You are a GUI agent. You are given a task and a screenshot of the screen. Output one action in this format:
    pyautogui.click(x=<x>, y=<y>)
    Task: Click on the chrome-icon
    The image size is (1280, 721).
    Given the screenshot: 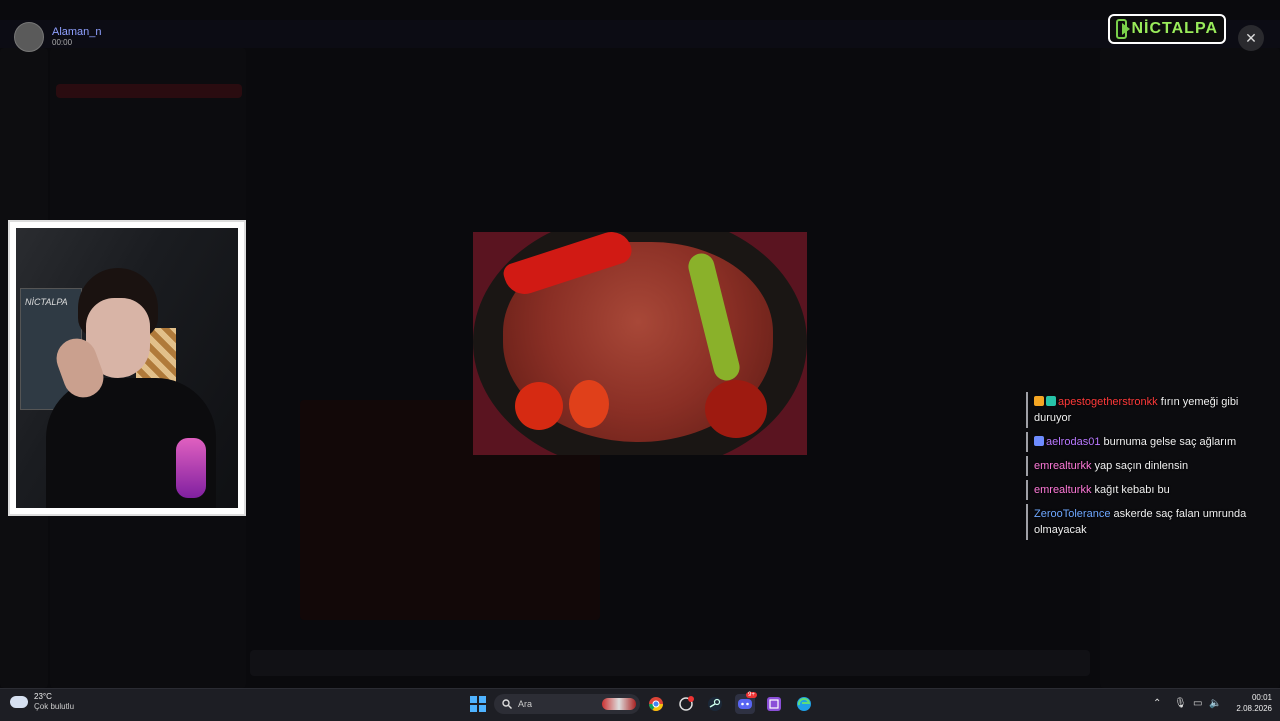 What is the action you would take?
    pyautogui.click(x=656, y=704)
    